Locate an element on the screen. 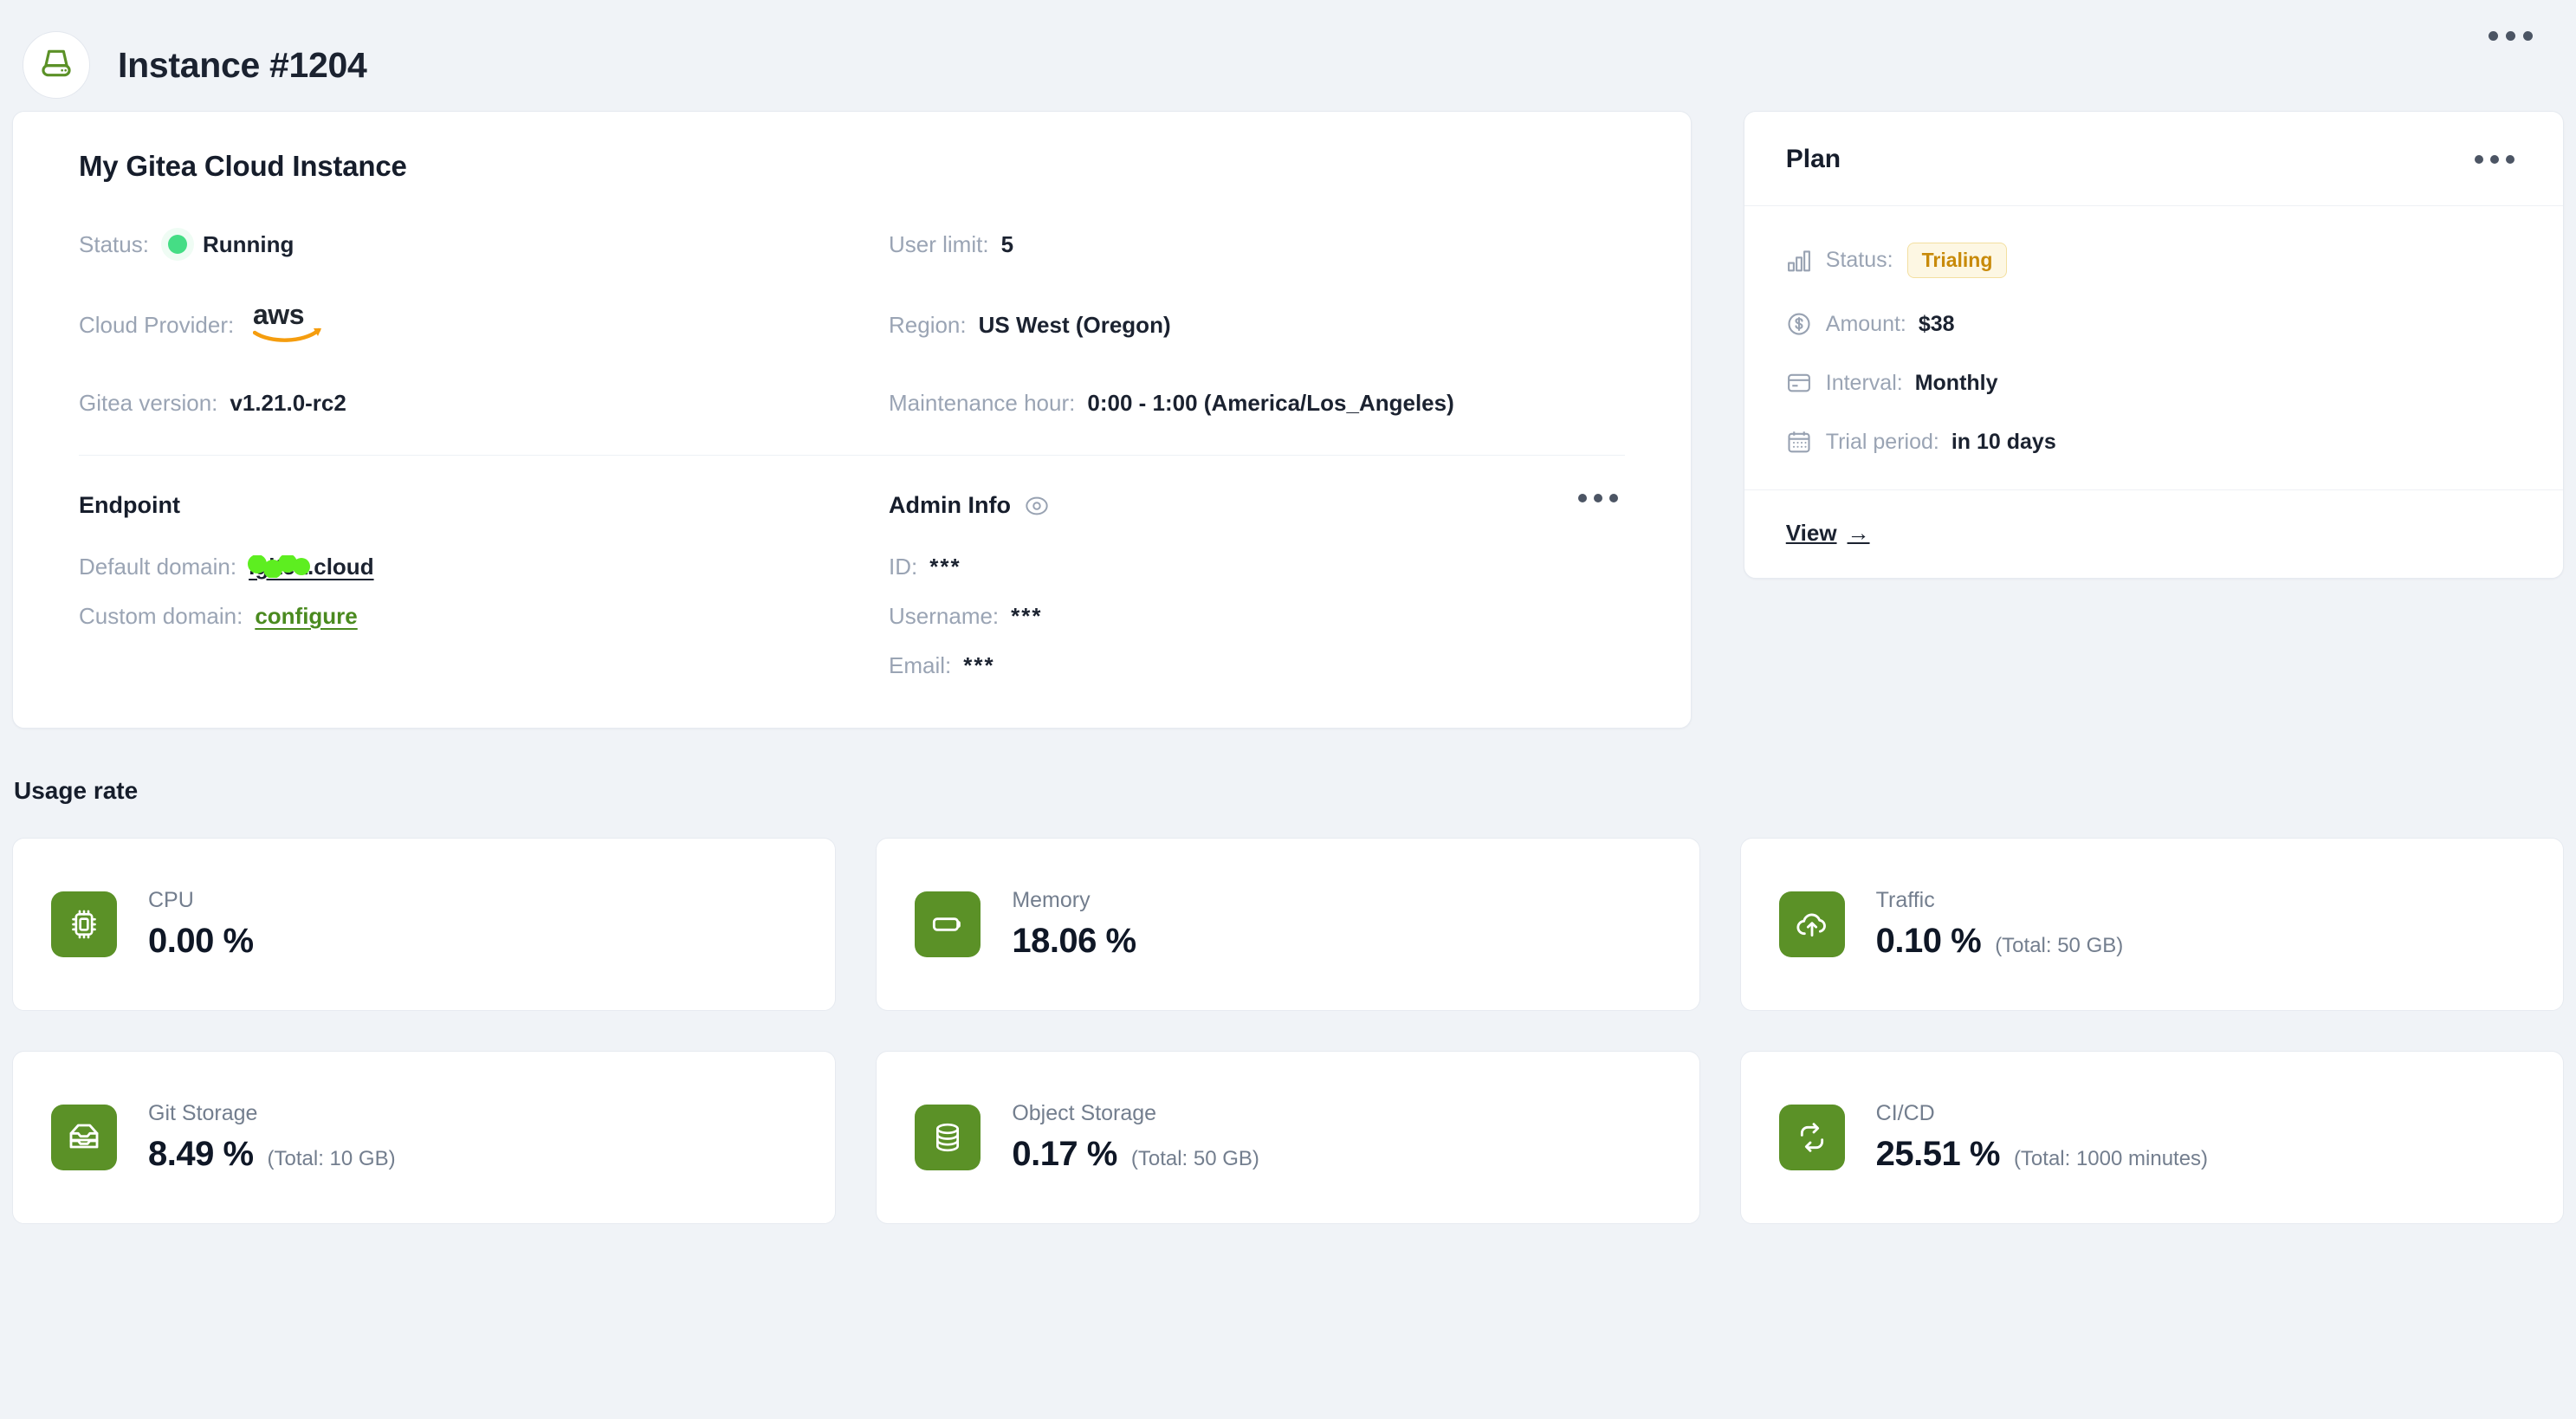 This screenshot has width=2576, height=1419. usage-value: 0.10 % is located at coordinates (1928, 941).